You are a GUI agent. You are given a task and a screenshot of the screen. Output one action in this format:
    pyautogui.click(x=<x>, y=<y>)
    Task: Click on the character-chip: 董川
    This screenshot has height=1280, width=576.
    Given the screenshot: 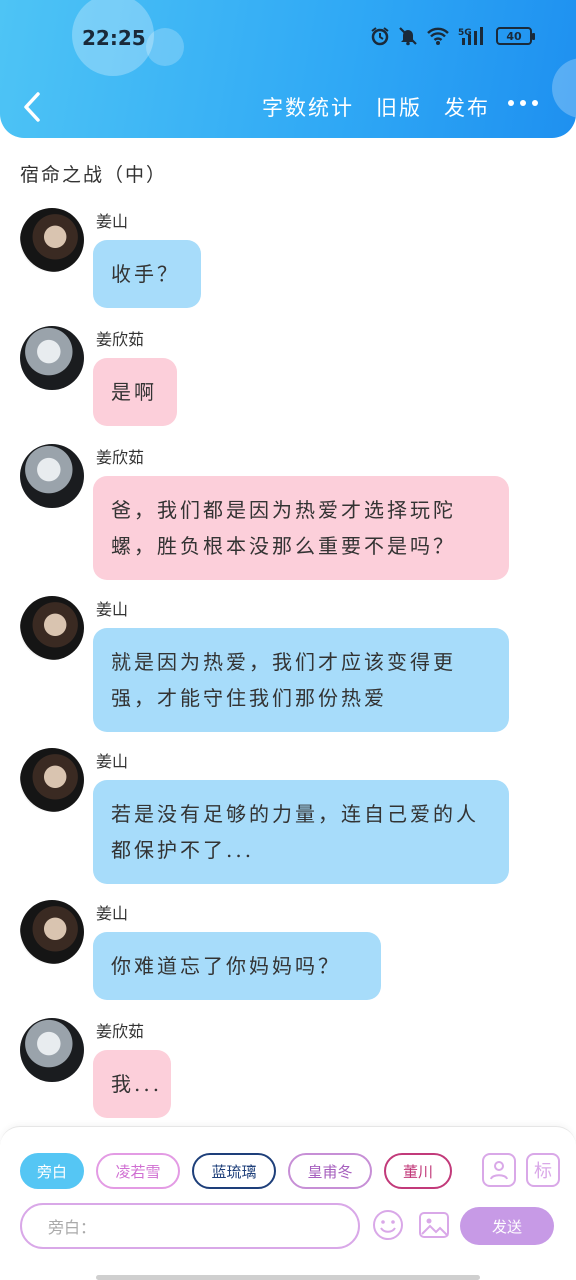 What is the action you would take?
    pyautogui.click(x=418, y=1171)
    